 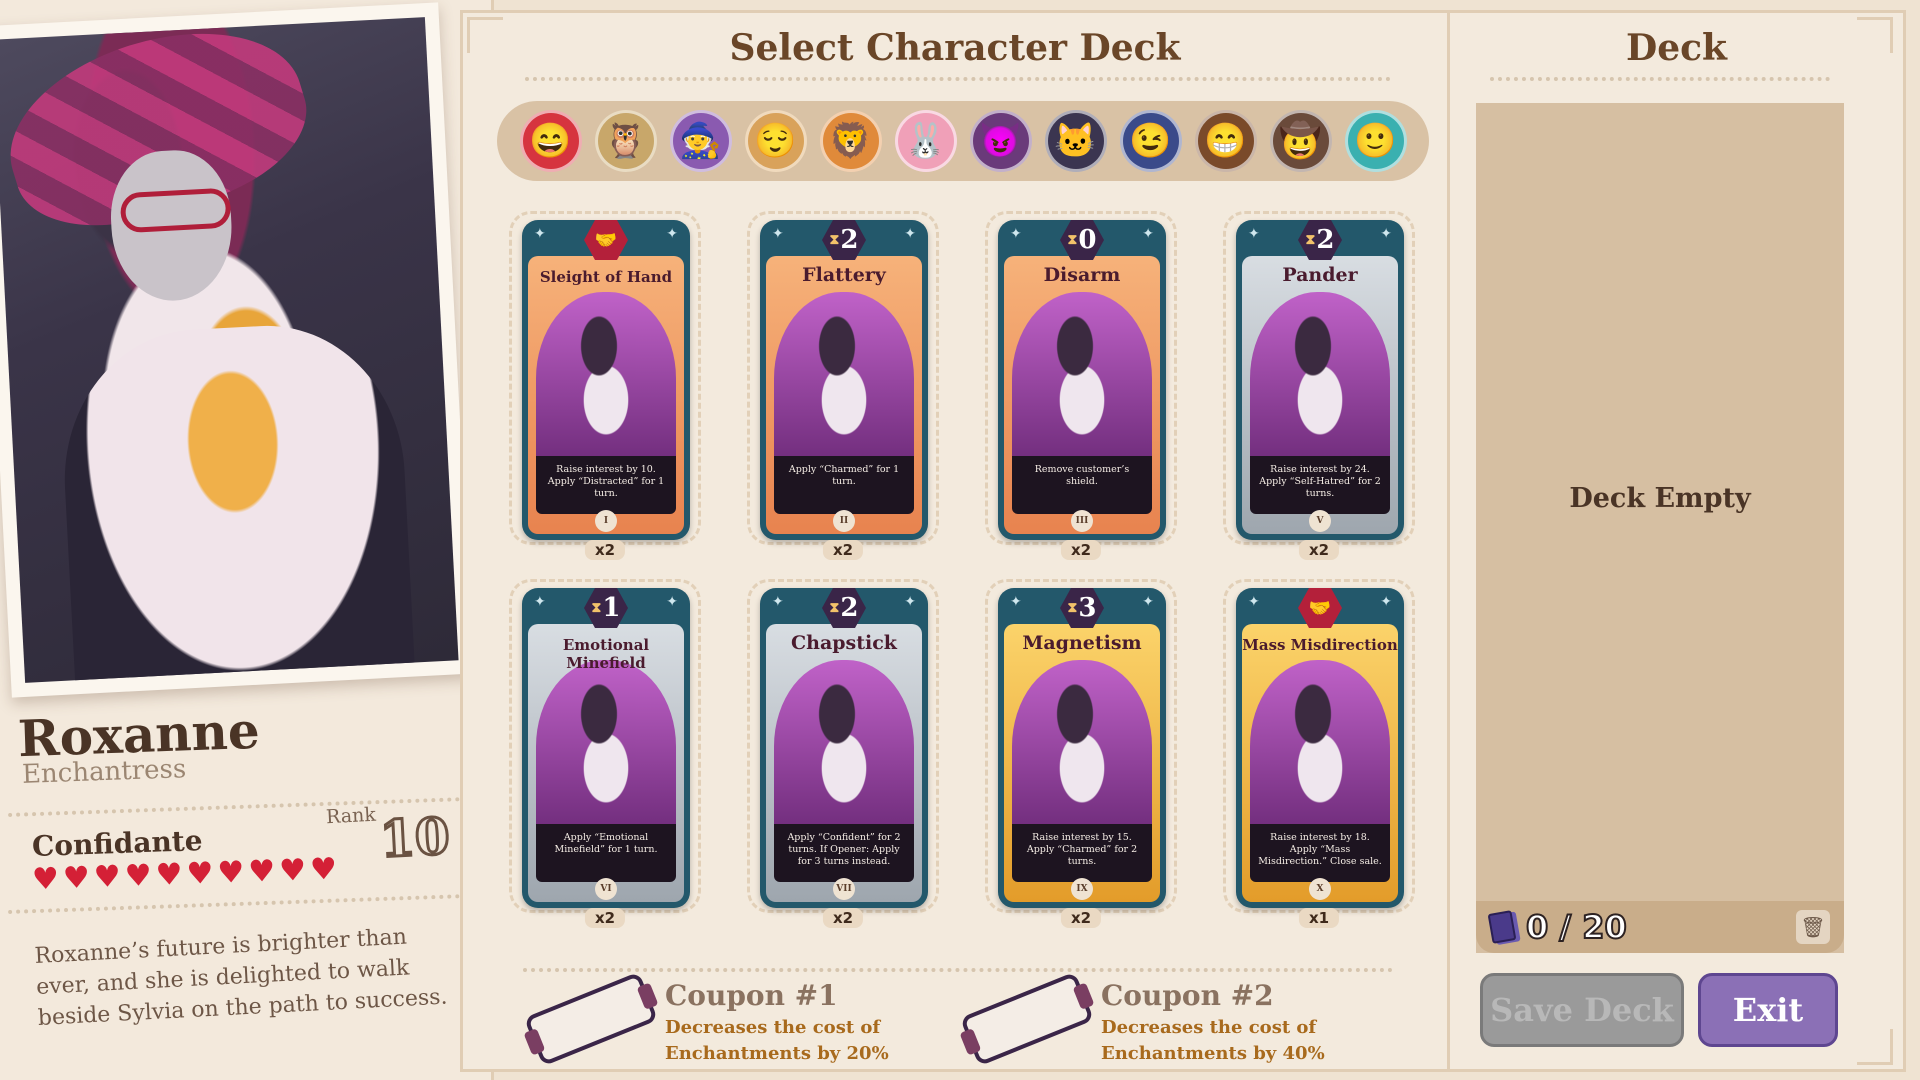 What do you see at coordinates (963, 141) in the screenshot?
I see `character-selector-bar: 😄 🦉 🧙 😌 🦁 🐰 😈 🐱 😉 😁 🤠 🙂` at bounding box center [963, 141].